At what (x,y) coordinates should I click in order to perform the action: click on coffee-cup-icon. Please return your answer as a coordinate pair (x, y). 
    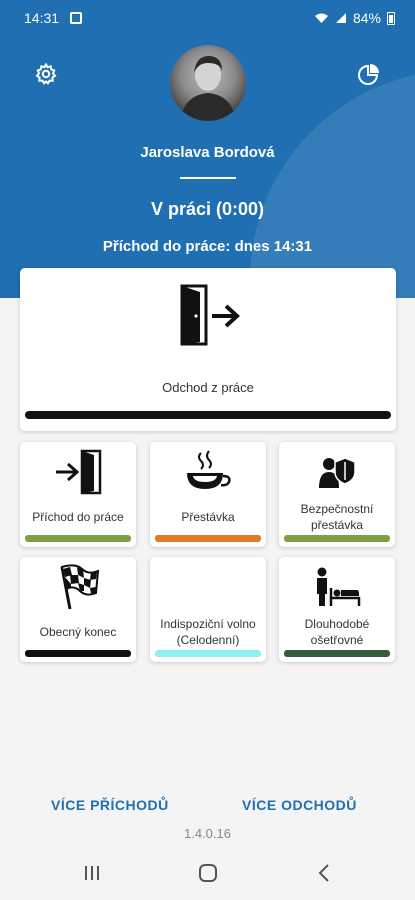
    Looking at the image, I should click on (208, 472).